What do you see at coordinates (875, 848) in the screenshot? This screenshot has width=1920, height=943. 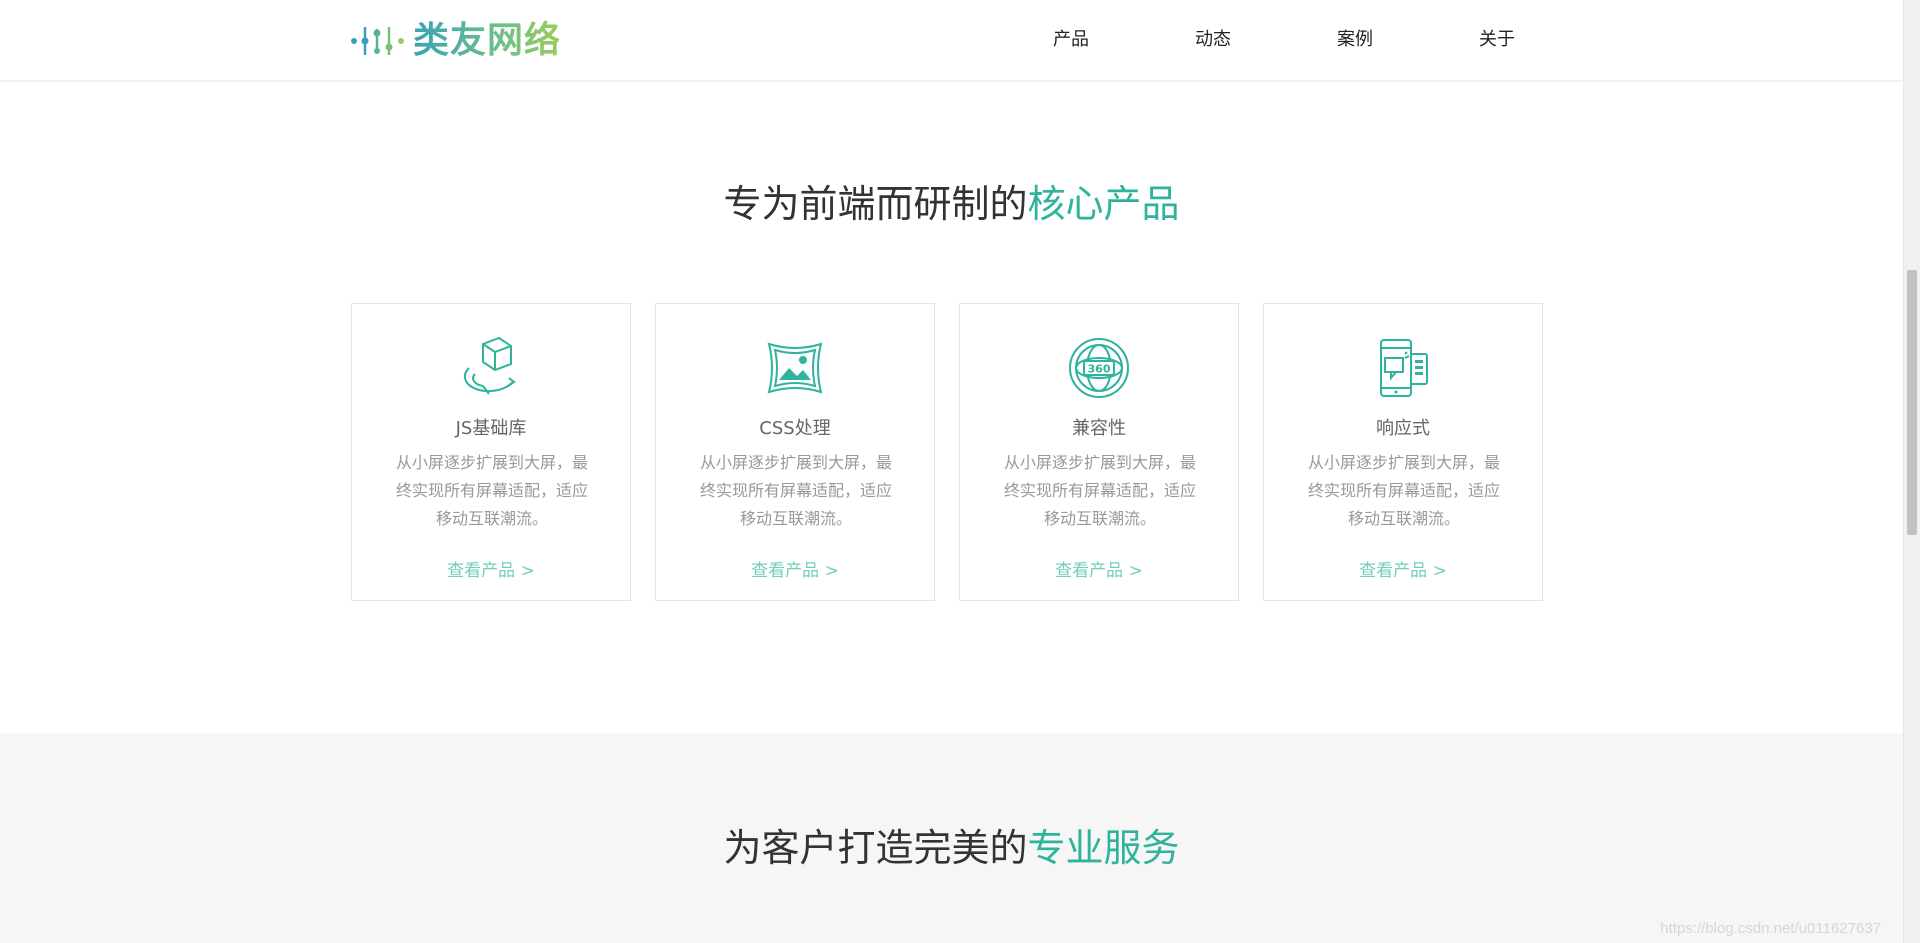 I see `services-title-plain: 为客户打造完美的` at bounding box center [875, 848].